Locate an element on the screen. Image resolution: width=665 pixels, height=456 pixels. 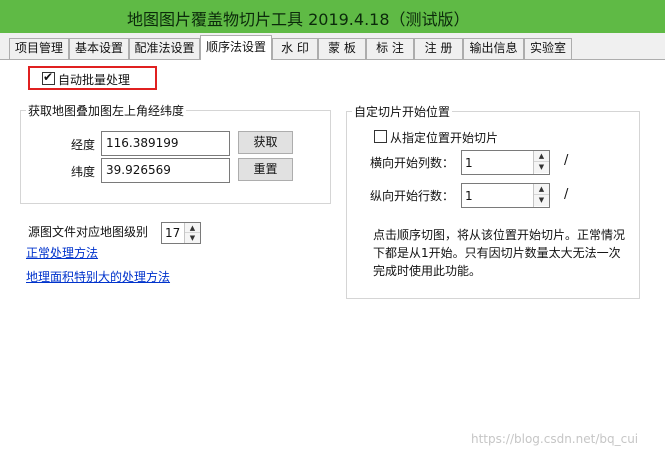
get-button: 获取 is located at coordinates (265, 142).